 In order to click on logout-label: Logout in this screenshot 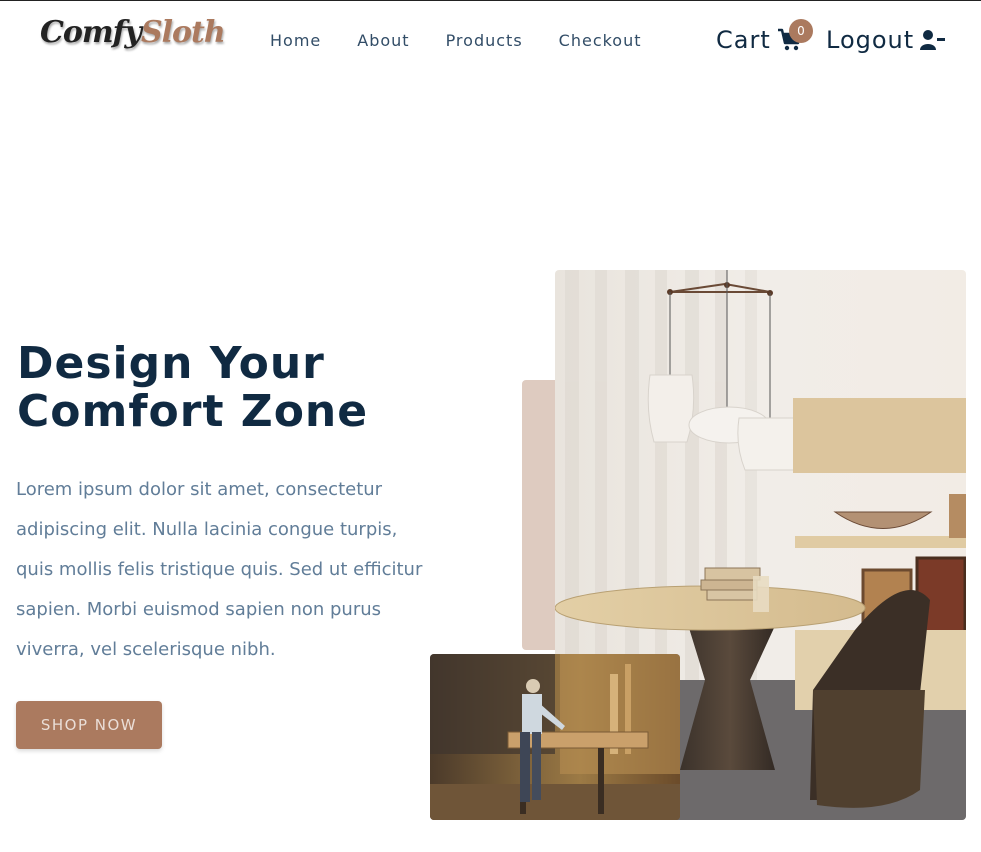, I will do `click(870, 40)`.